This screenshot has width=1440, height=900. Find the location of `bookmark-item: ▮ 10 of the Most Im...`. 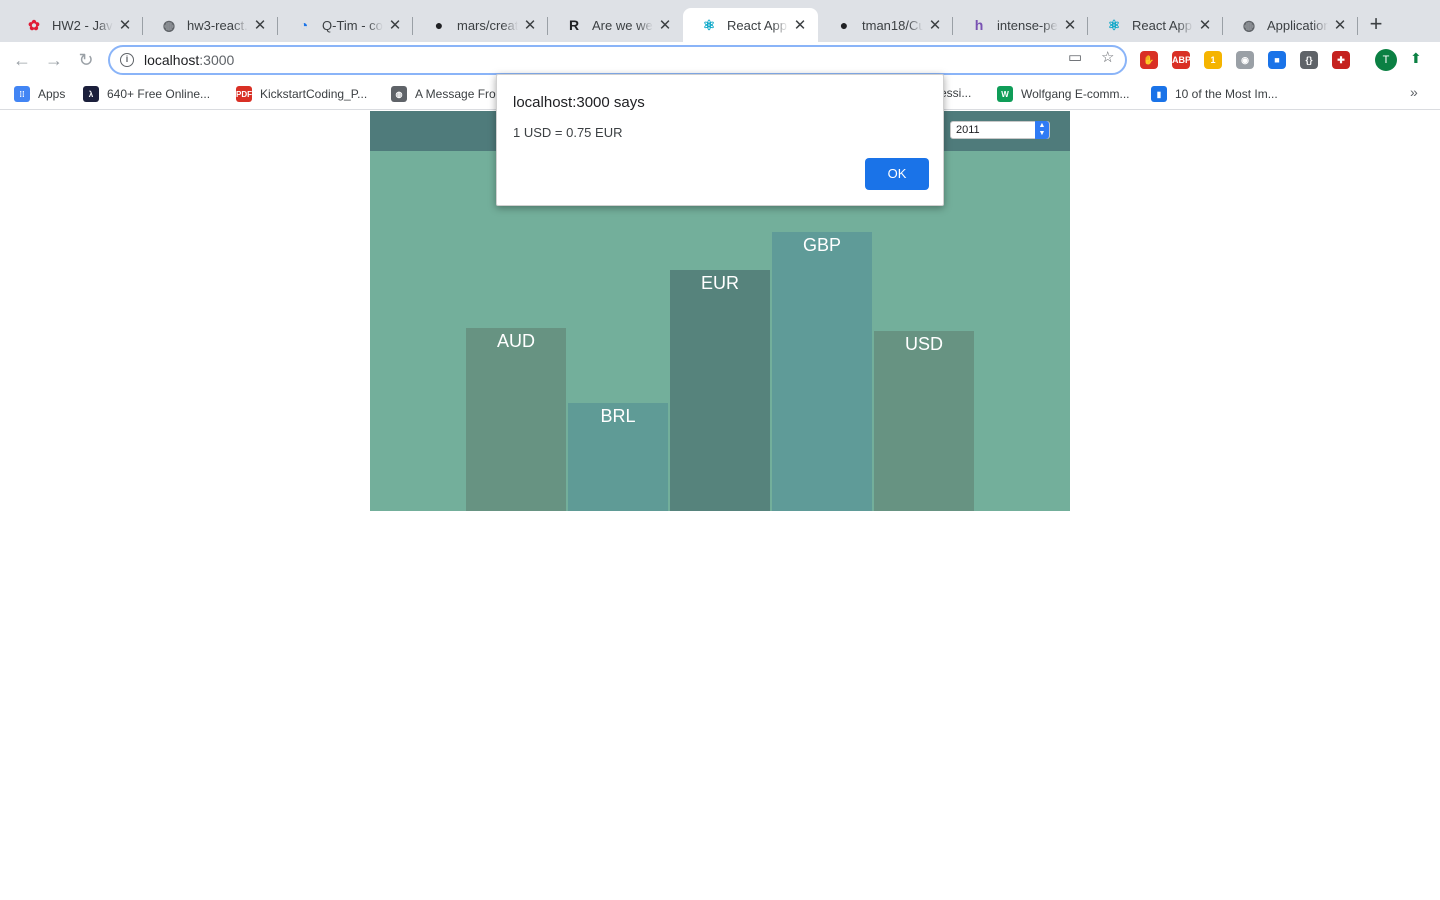

bookmark-item: ▮ 10 of the Most Im... is located at coordinates (1214, 94).